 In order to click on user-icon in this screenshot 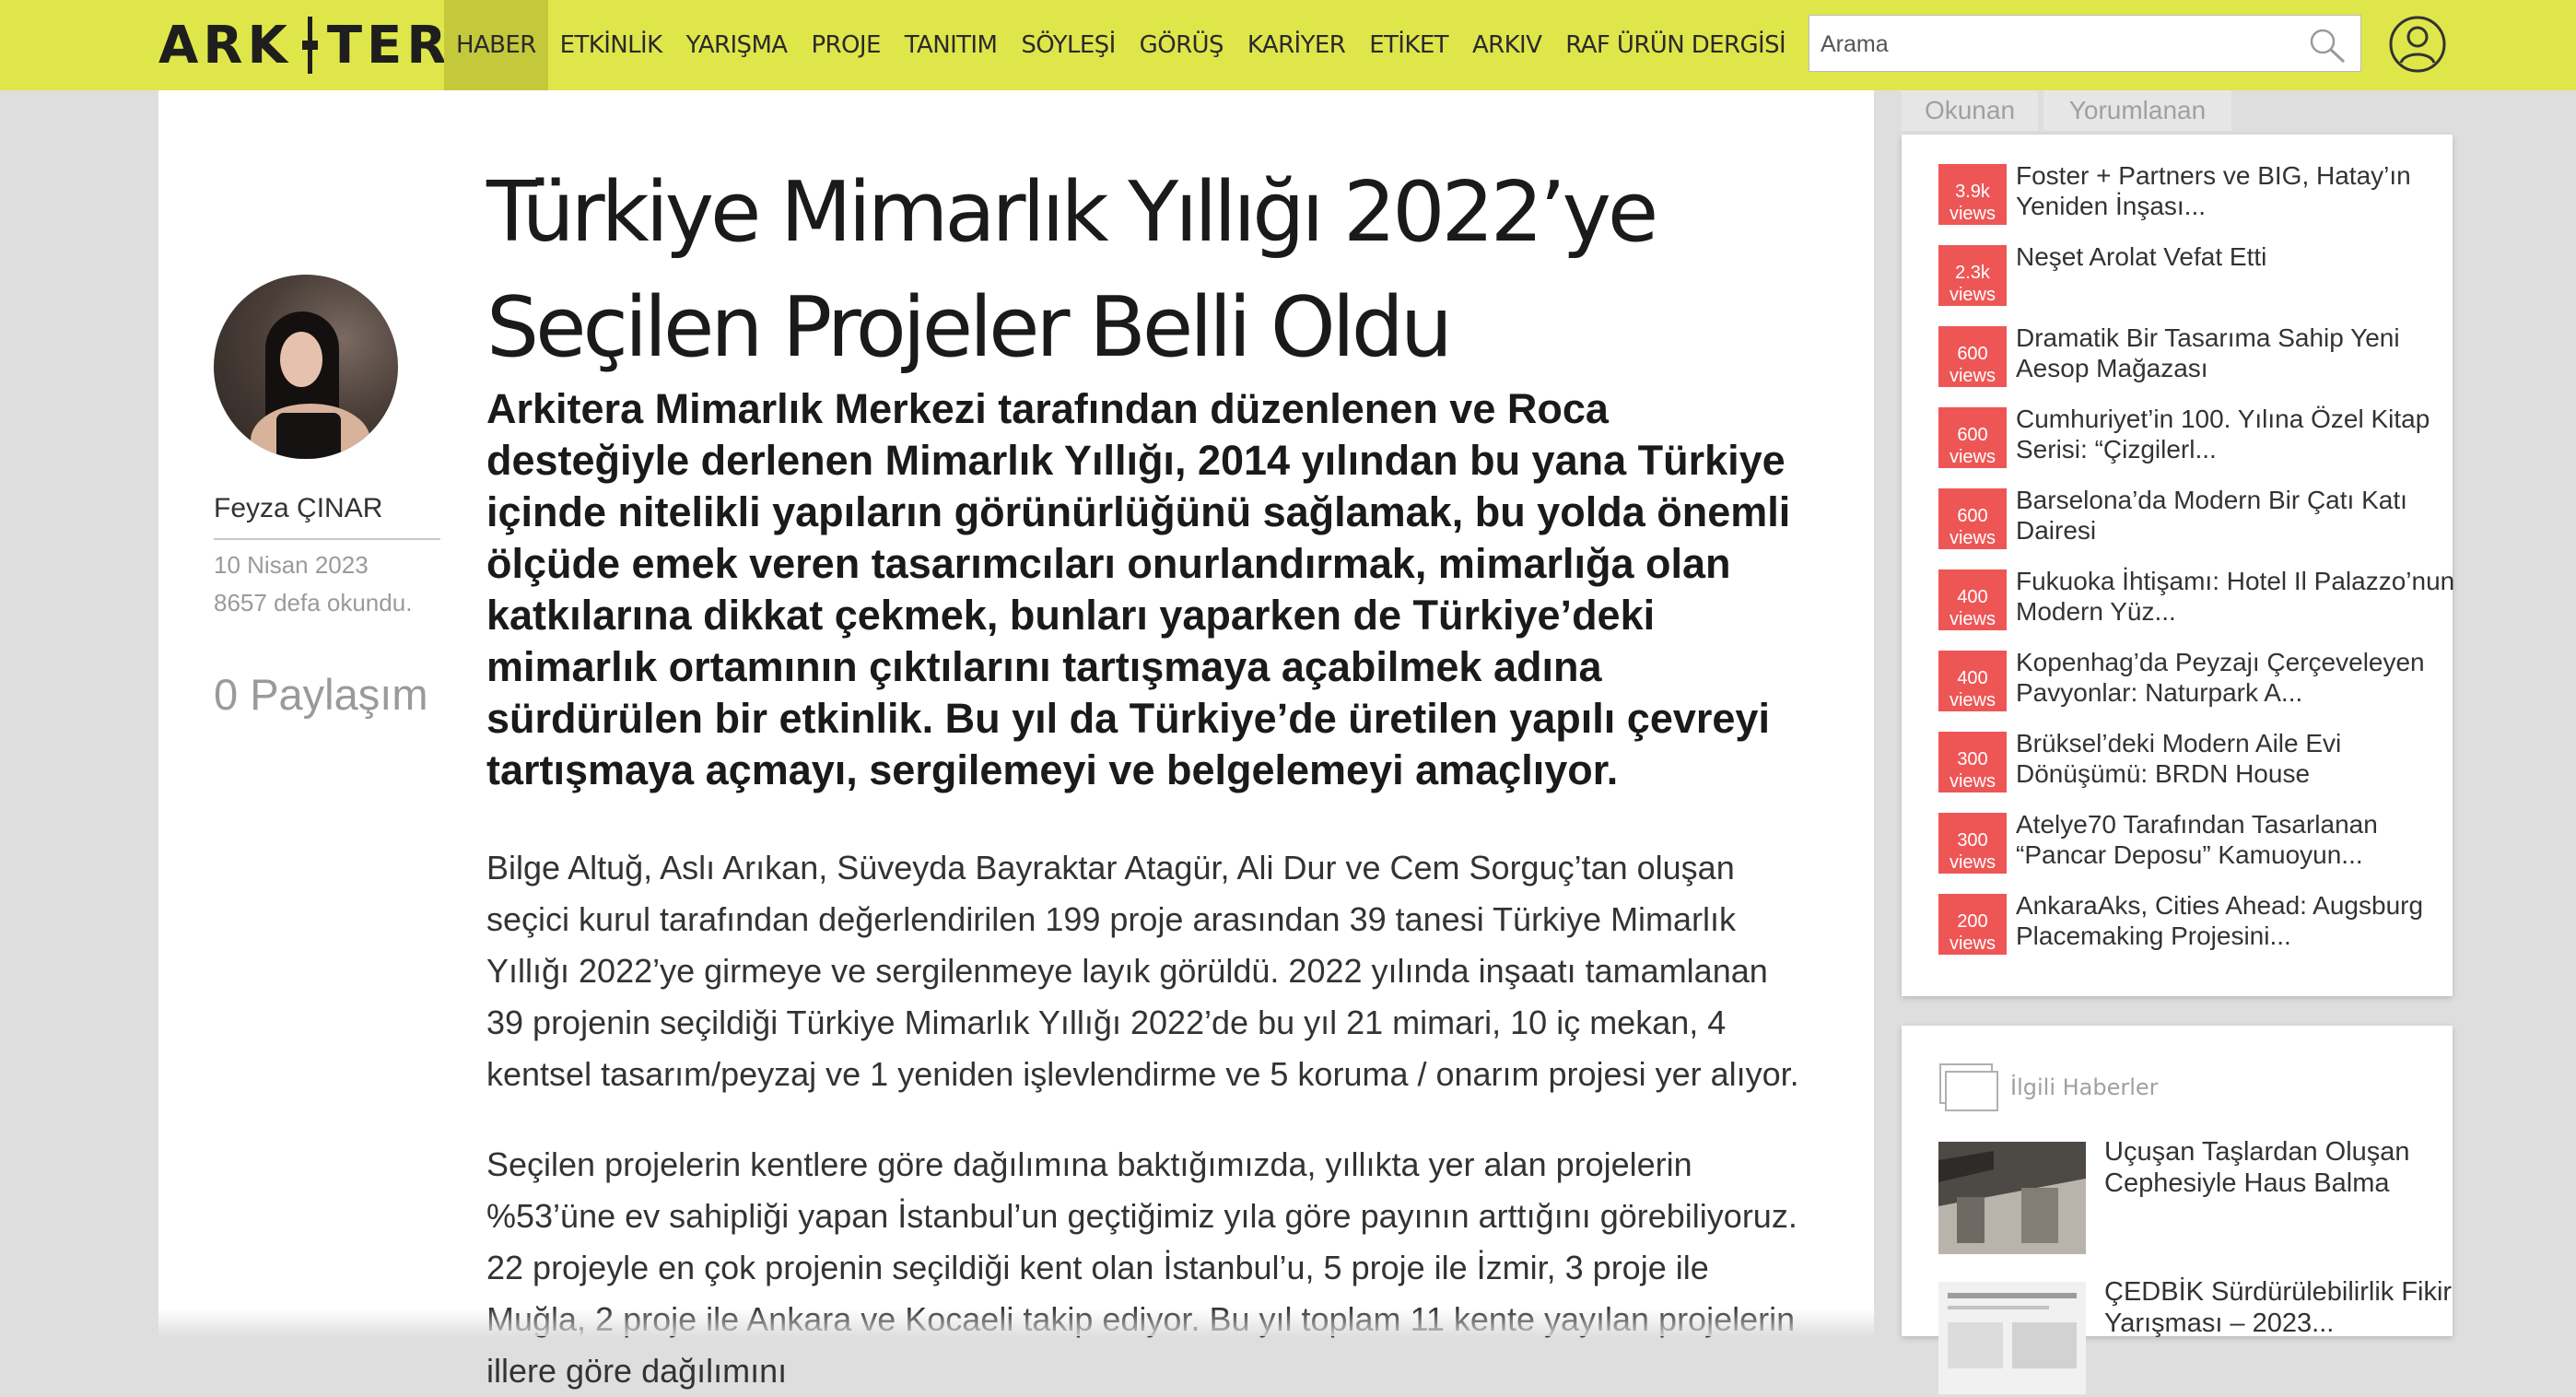, I will do `click(2417, 44)`.